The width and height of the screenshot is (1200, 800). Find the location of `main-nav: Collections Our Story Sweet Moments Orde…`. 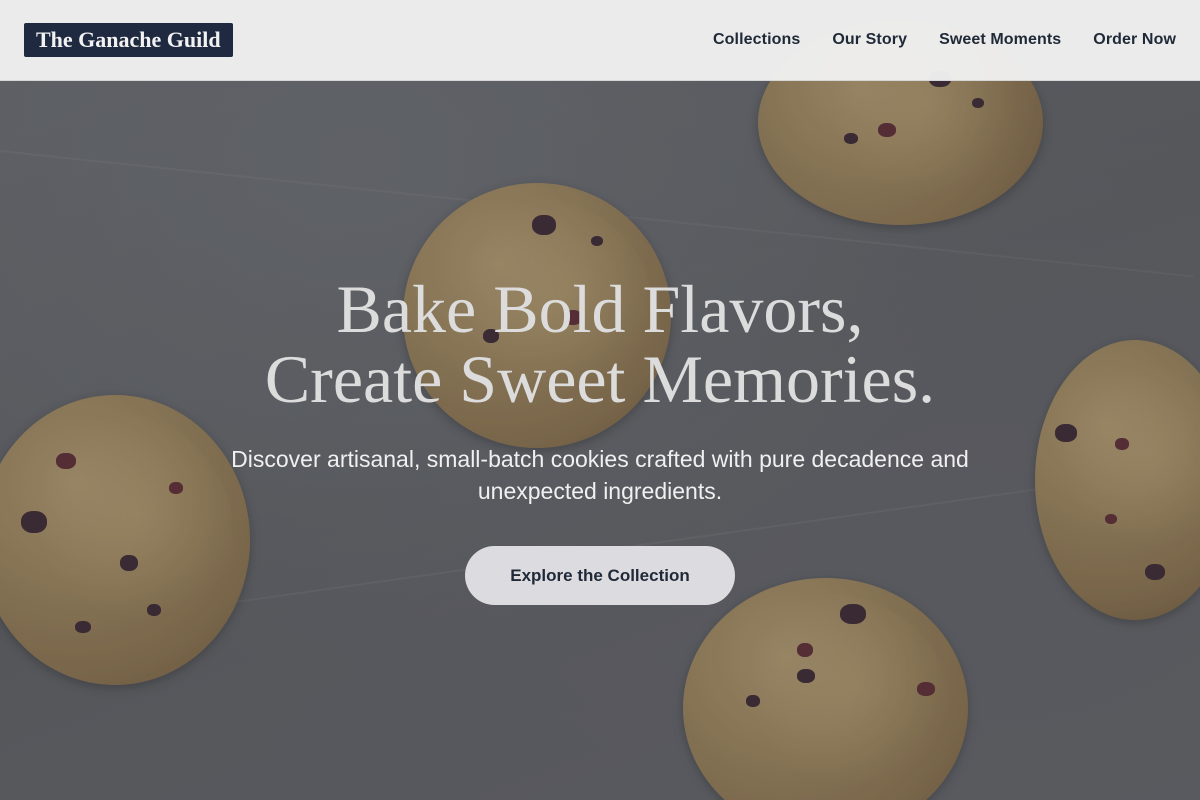

main-nav: Collections Our Story Sweet Moments Orde… is located at coordinates (944, 40).